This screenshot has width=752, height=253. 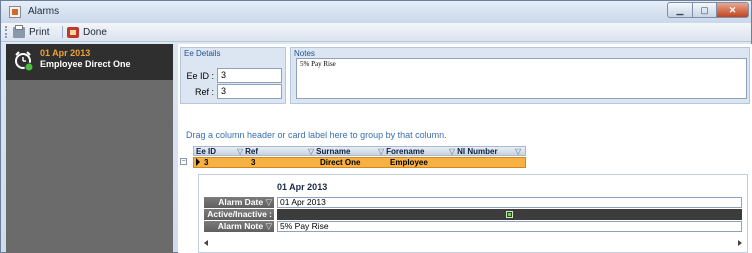 What do you see at coordinates (521, 78) in the screenshot?
I see `notes-field: 5% Pay Rise` at bounding box center [521, 78].